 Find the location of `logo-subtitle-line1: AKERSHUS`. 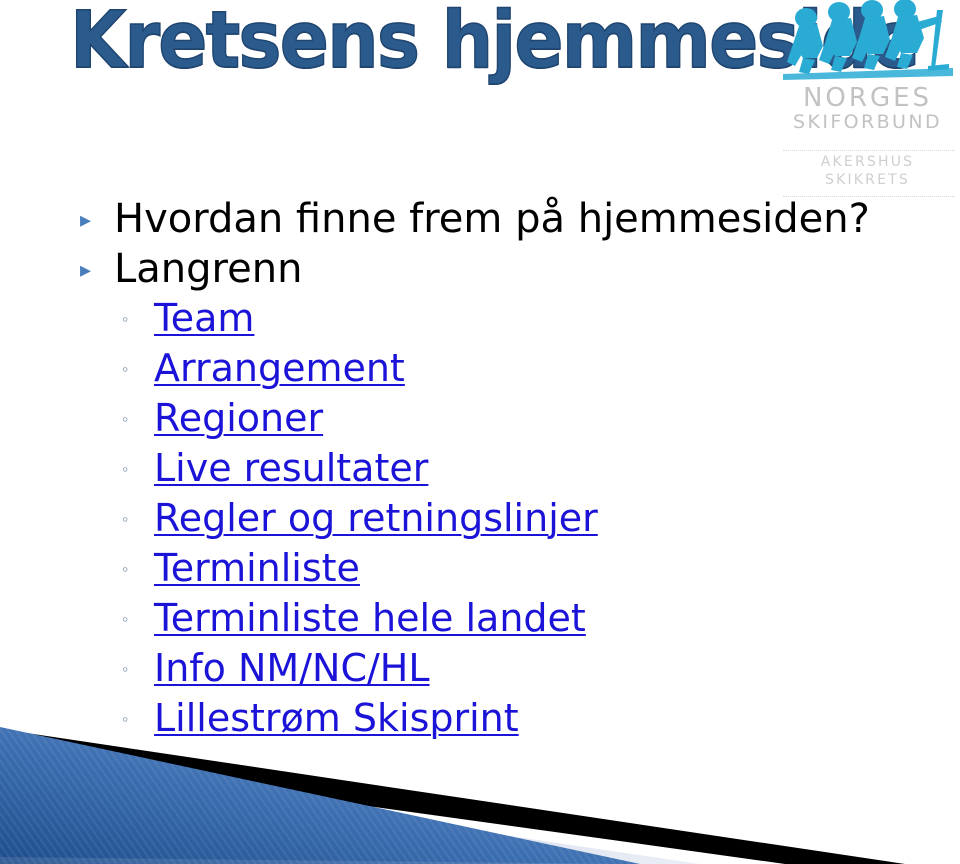

logo-subtitle-line1: AKERSHUS is located at coordinates (867, 162).